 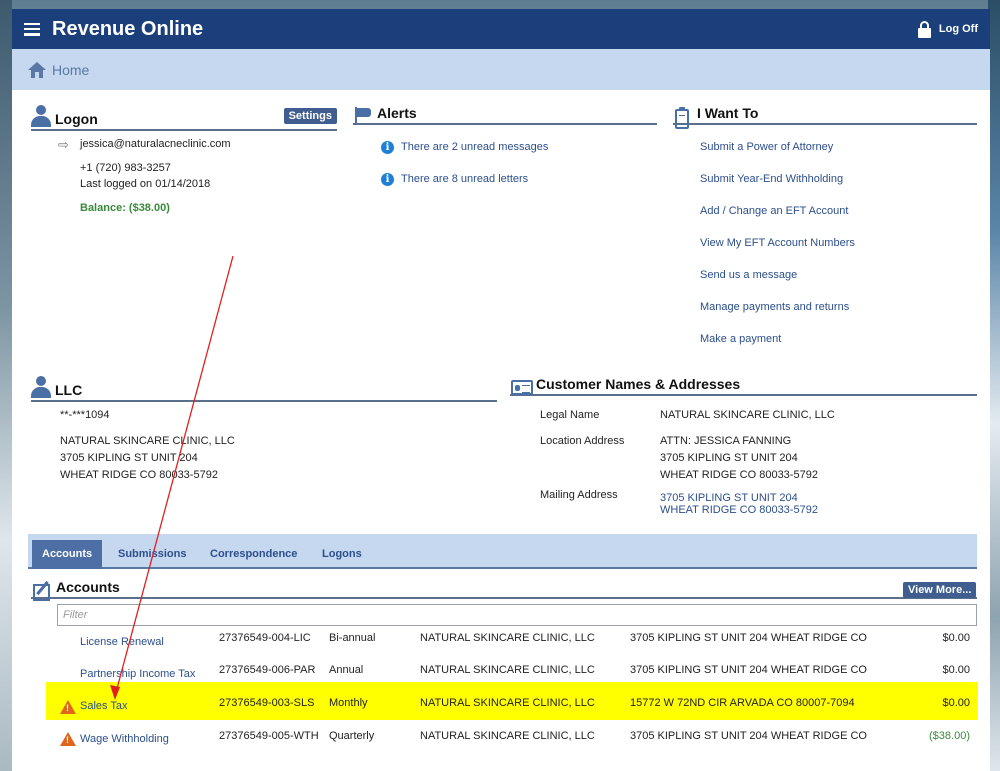 I want to click on llc-title: LLC, so click(x=69, y=390).